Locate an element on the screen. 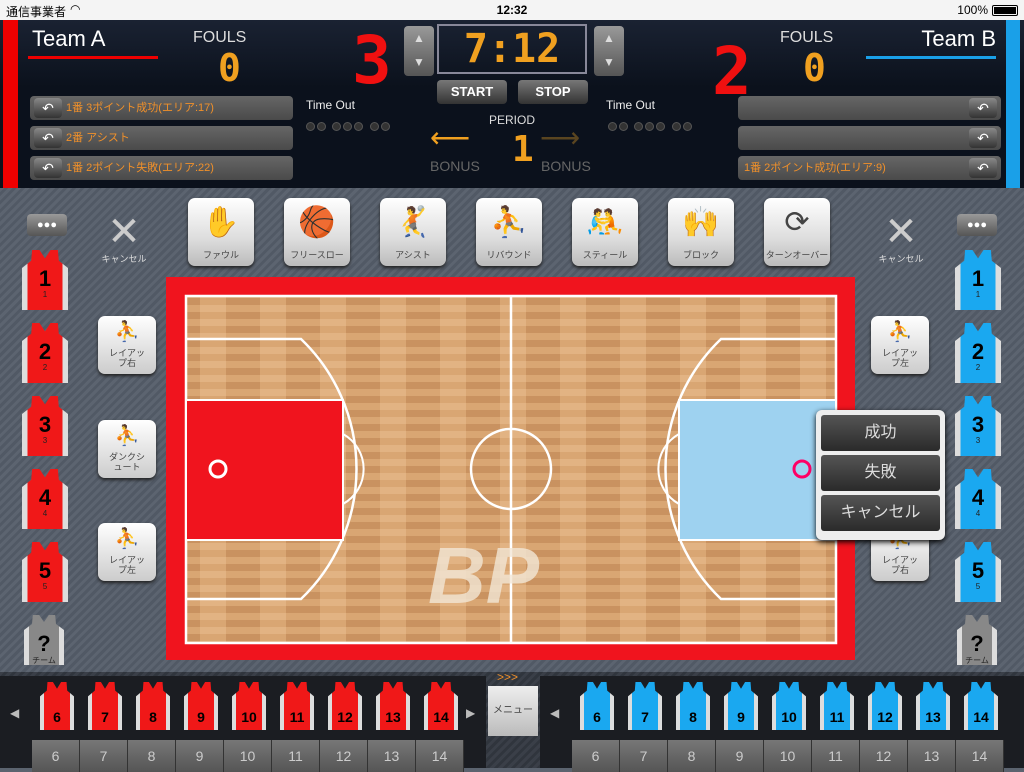  team-b-roster-icon: ●●● is located at coordinates (977, 225).